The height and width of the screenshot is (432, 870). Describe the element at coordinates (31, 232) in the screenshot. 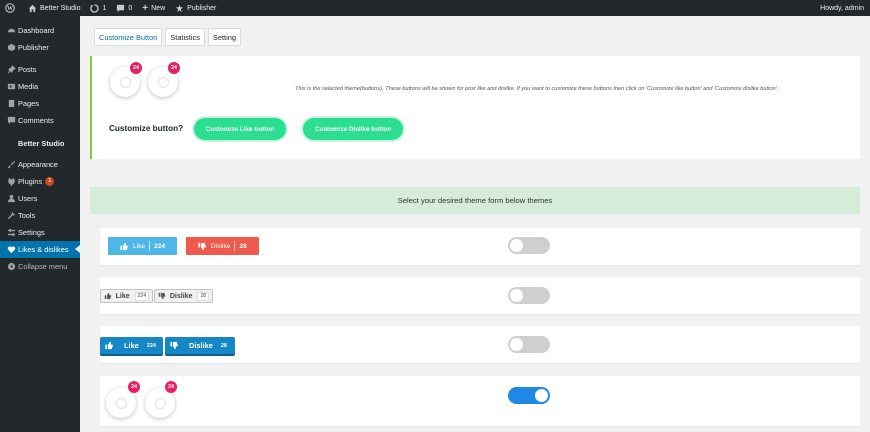

I see `menu-label: Settings` at that location.